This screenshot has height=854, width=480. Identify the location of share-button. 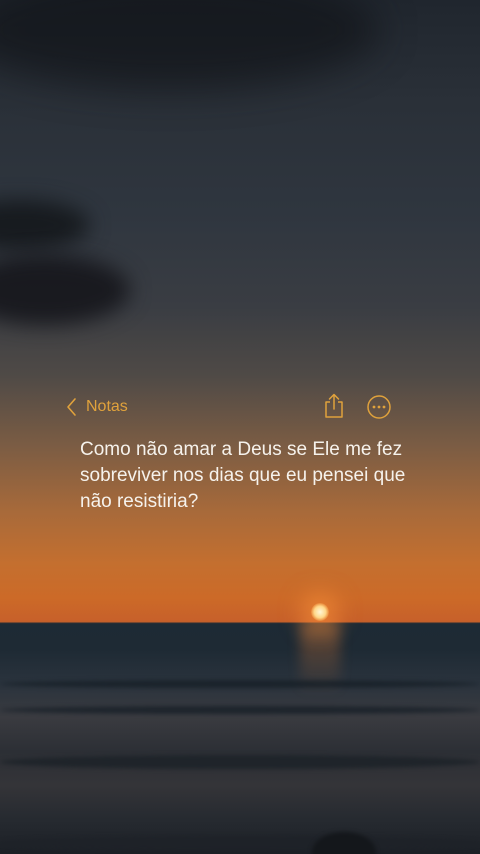
(334, 406).